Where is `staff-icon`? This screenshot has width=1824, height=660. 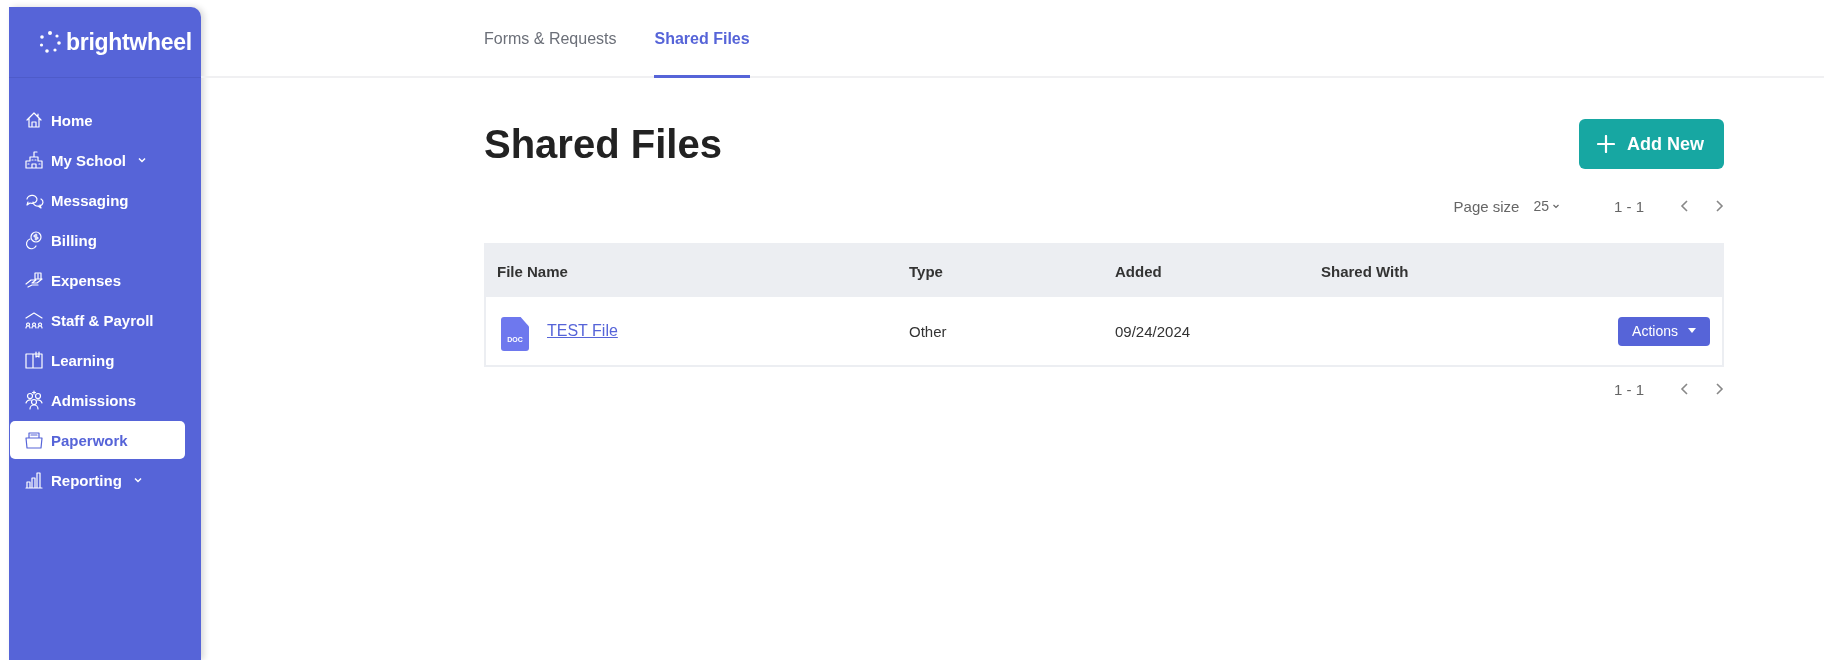 staff-icon is located at coordinates (34, 320).